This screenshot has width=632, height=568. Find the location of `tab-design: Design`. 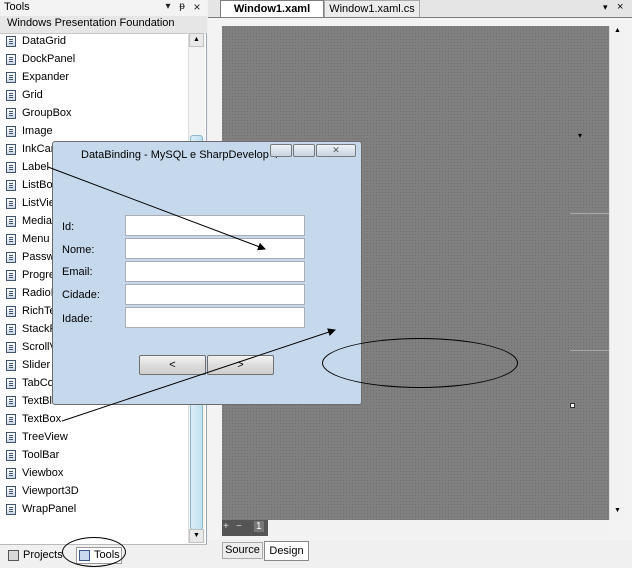

tab-design: Design is located at coordinates (286, 551).